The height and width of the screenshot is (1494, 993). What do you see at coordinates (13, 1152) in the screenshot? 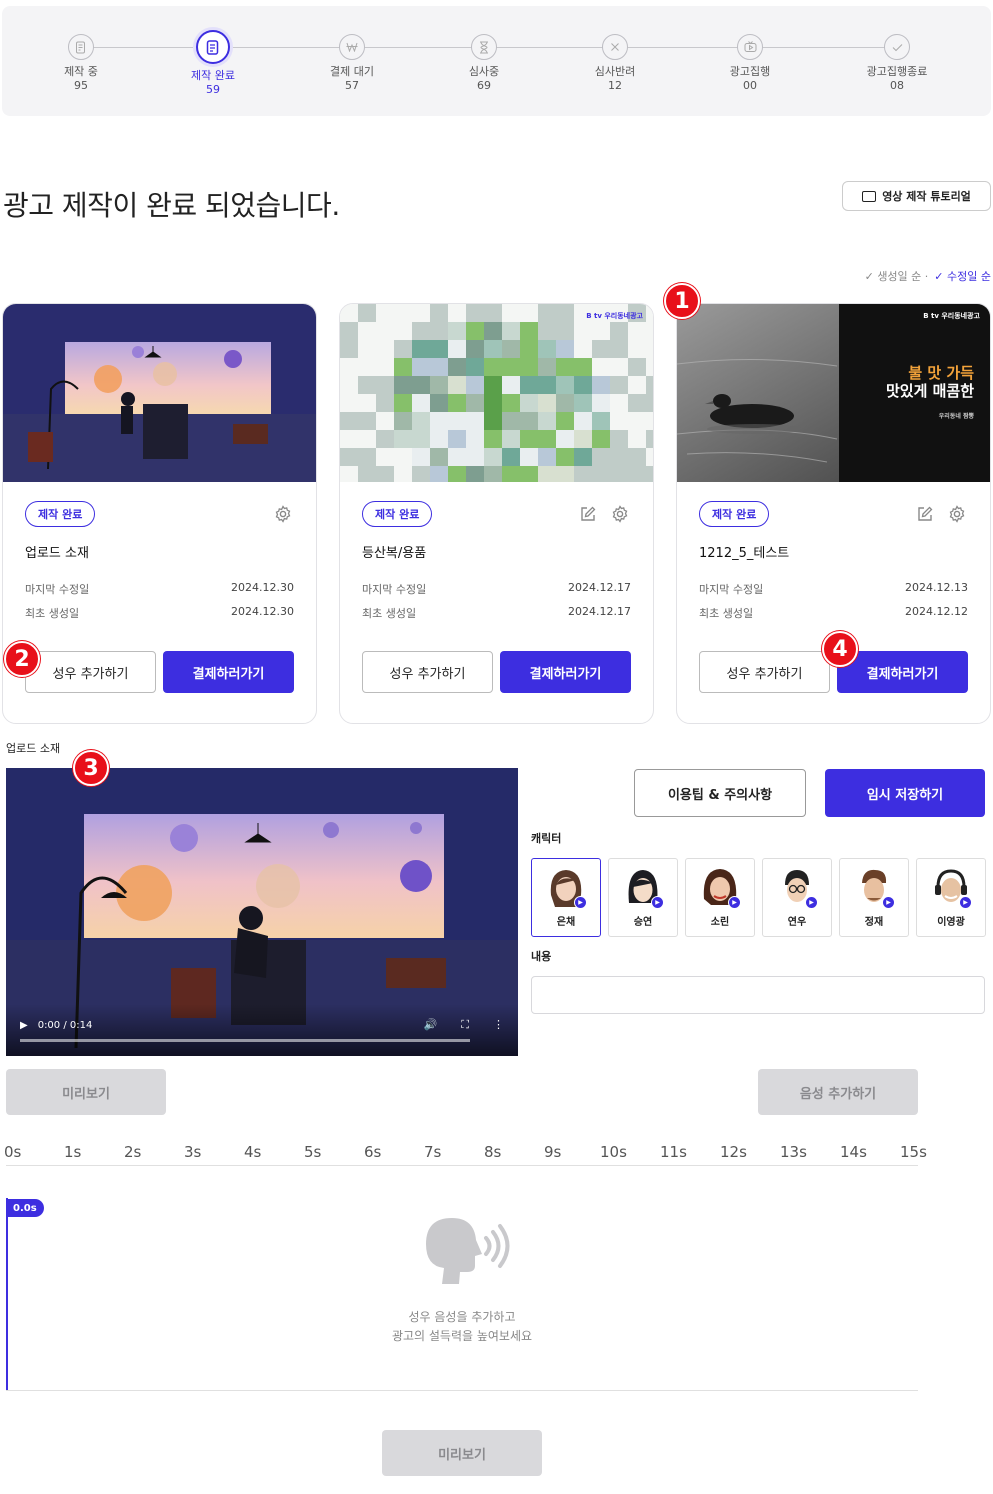
I see `tick-label: 0s` at bounding box center [13, 1152].